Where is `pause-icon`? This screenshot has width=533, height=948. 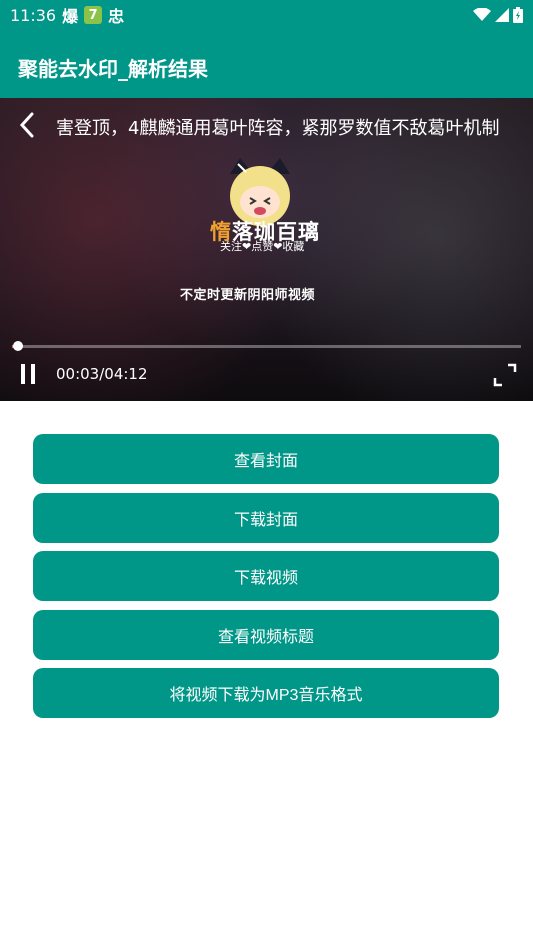
pause-icon is located at coordinates (28, 374).